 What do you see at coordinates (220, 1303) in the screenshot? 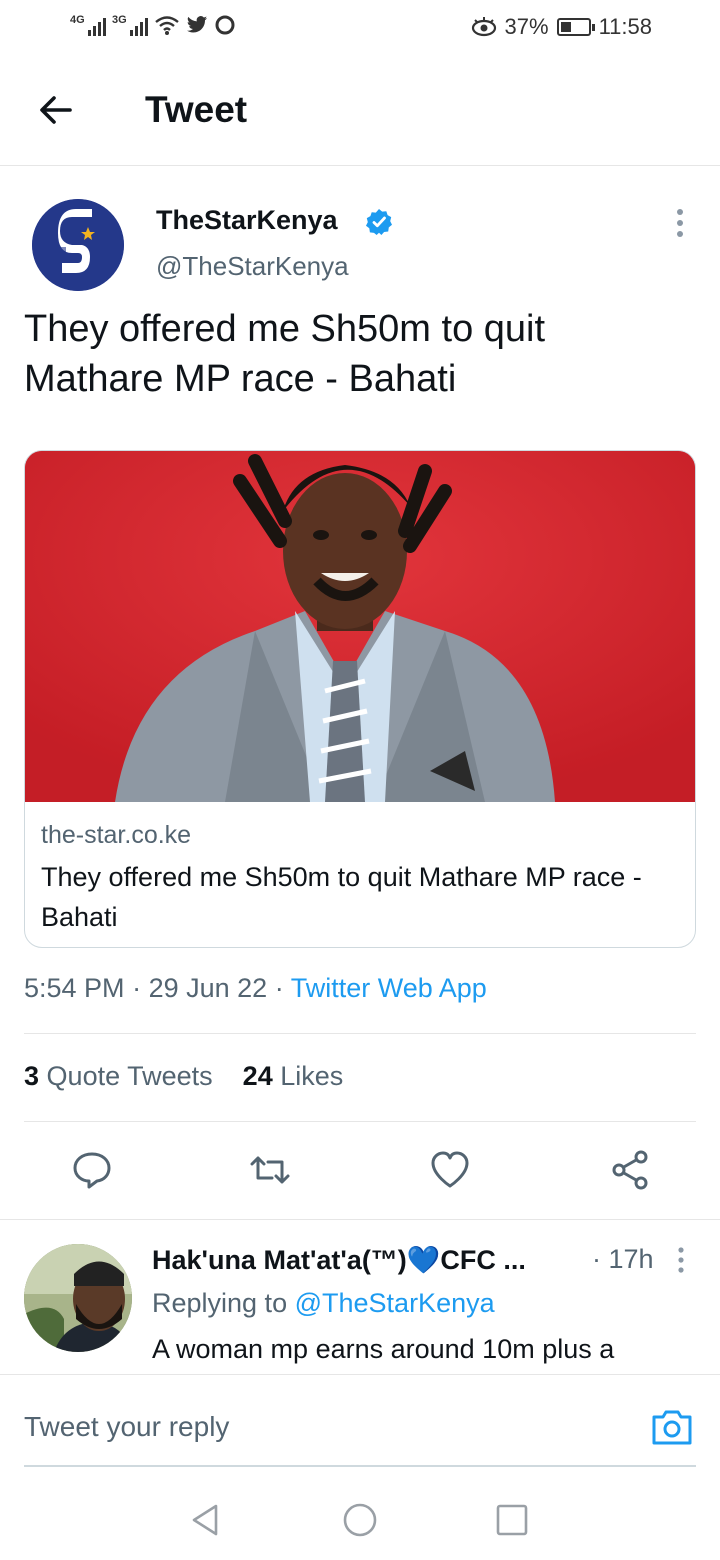
I see `replying-prefix: Replying to` at bounding box center [220, 1303].